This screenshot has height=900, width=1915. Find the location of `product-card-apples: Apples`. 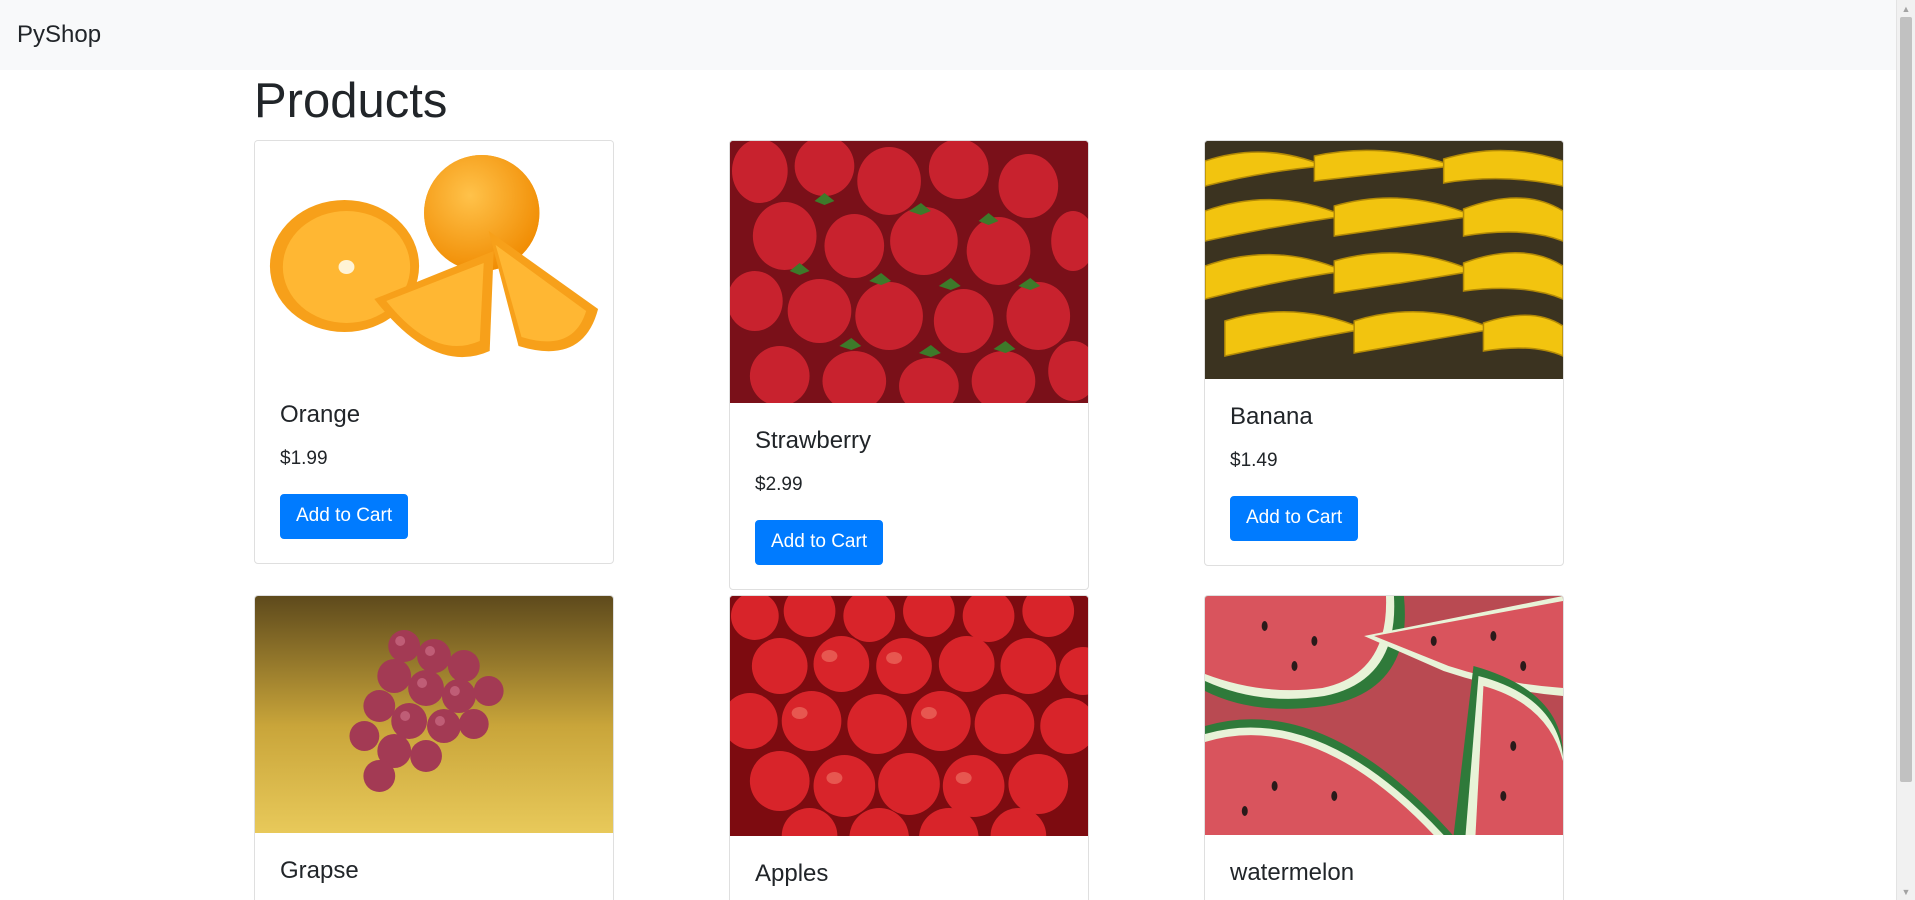

product-card-apples: Apples is located at coordinates (909, 747).